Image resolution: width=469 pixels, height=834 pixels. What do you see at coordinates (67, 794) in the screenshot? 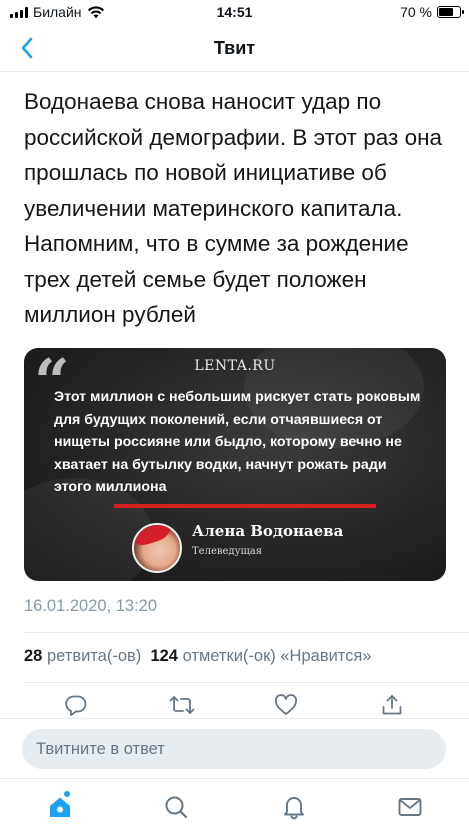
I see `unread-dot` at bounding box center [67, 794].